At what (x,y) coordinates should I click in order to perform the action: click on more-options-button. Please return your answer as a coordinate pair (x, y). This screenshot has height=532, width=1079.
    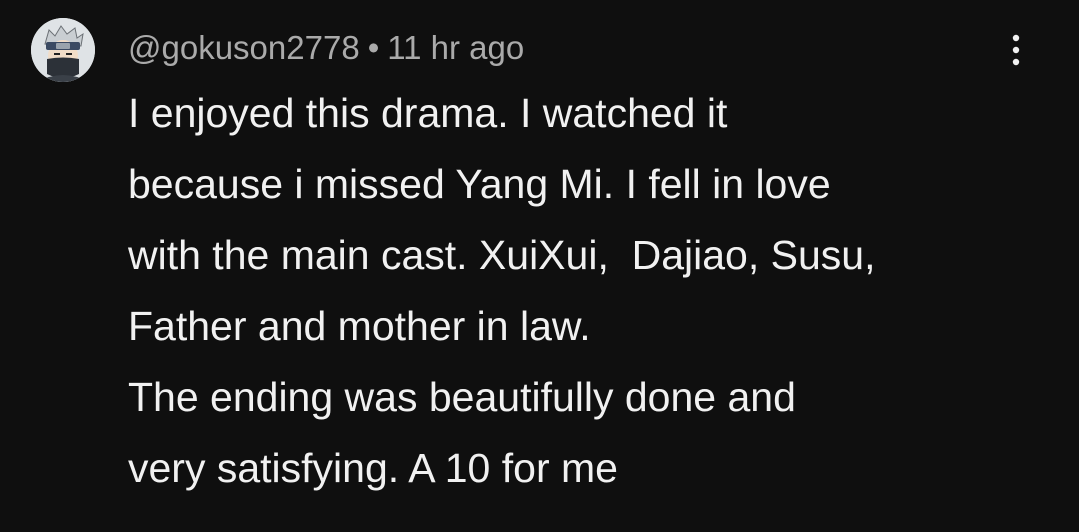
    Looking at the image, I should click on (1016, 50).